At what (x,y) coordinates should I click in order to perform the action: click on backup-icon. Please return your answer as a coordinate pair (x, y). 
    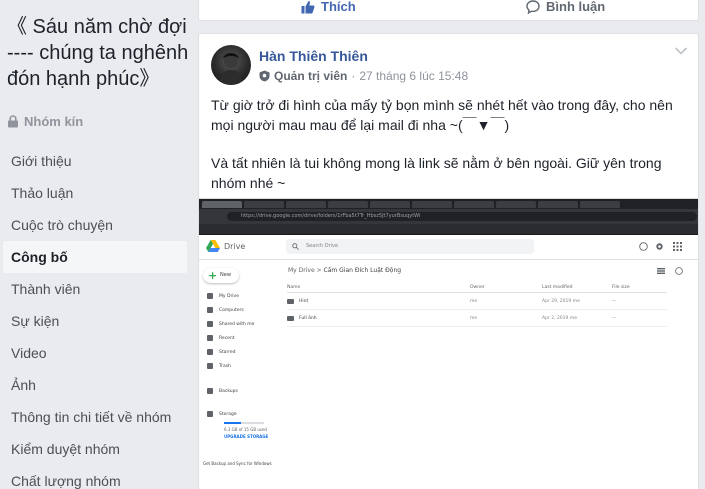
    Looking at the image, I should click on (210, 391).